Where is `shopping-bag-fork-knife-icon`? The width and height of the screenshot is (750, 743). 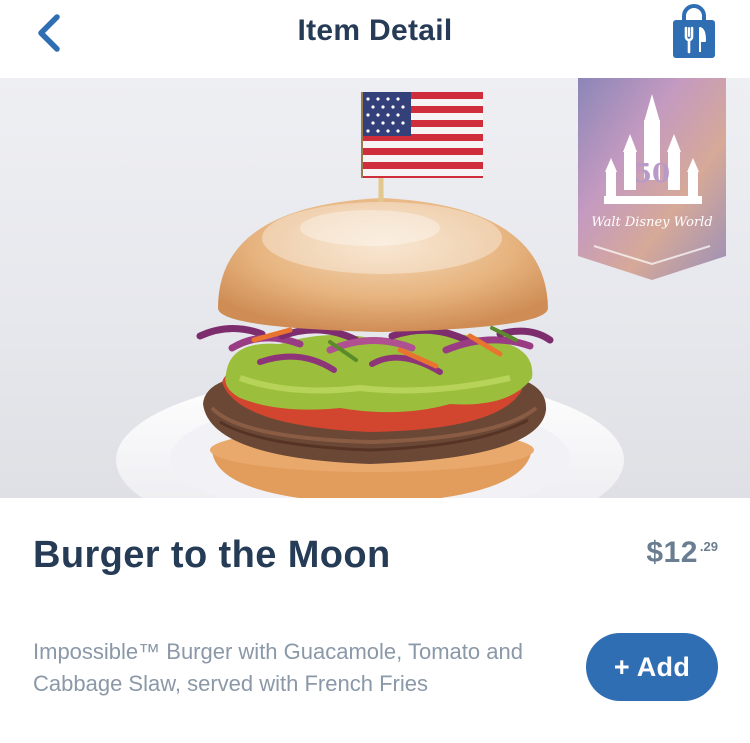
shopping-bag-fork-knife-icon is located at coordinates (694, 34).